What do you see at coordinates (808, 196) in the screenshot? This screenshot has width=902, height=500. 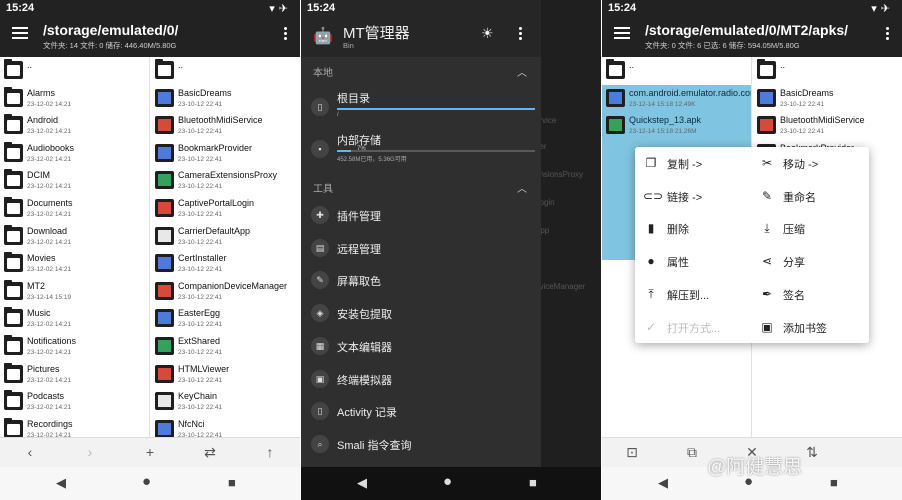 I see `menu-item: ✎ 重命名` at bounding box center [808, 196].